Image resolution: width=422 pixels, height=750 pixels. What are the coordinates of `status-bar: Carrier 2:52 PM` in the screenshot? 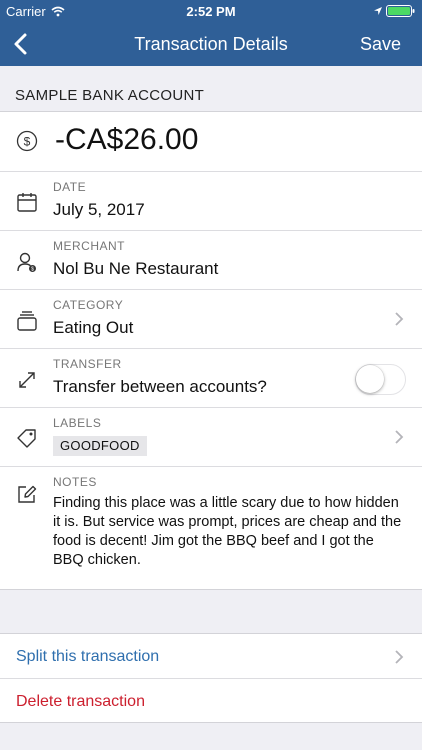 It's located at (211, 11).